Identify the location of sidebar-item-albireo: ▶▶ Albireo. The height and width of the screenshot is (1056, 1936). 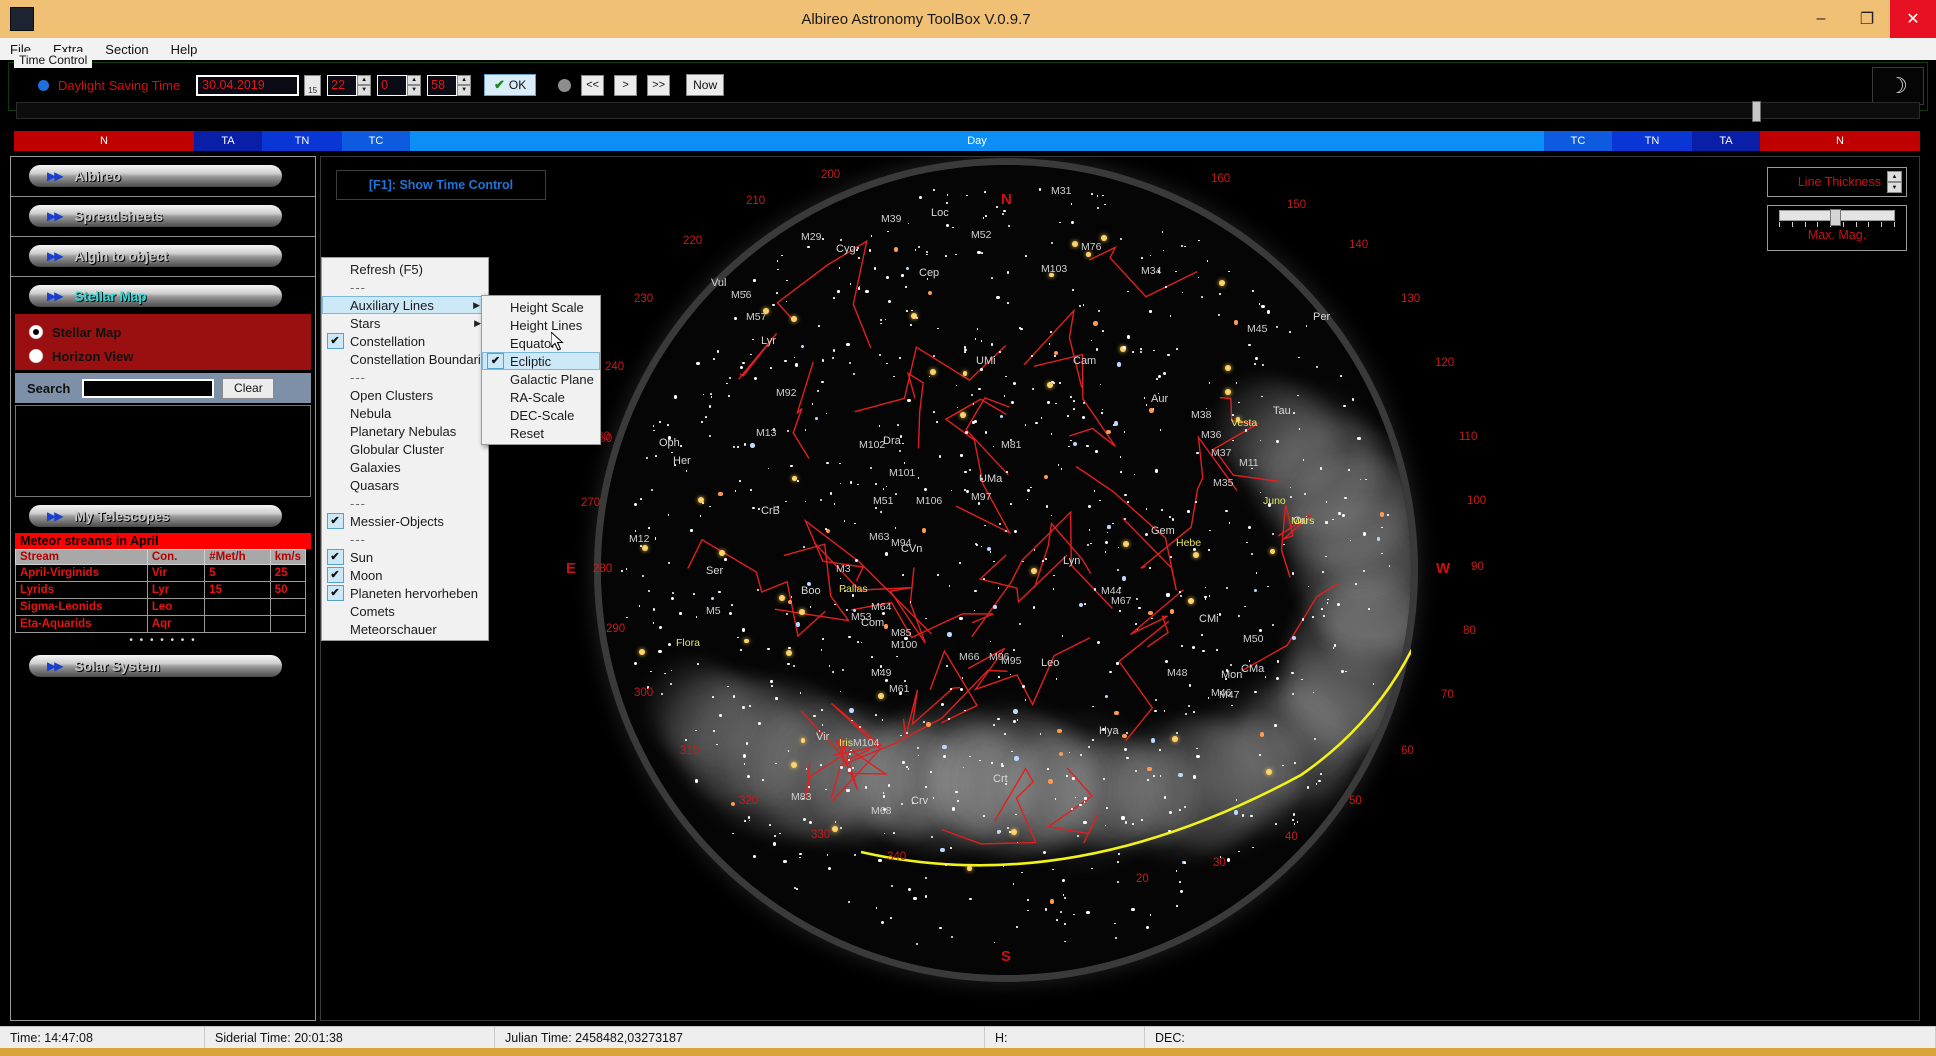
(163, 176).